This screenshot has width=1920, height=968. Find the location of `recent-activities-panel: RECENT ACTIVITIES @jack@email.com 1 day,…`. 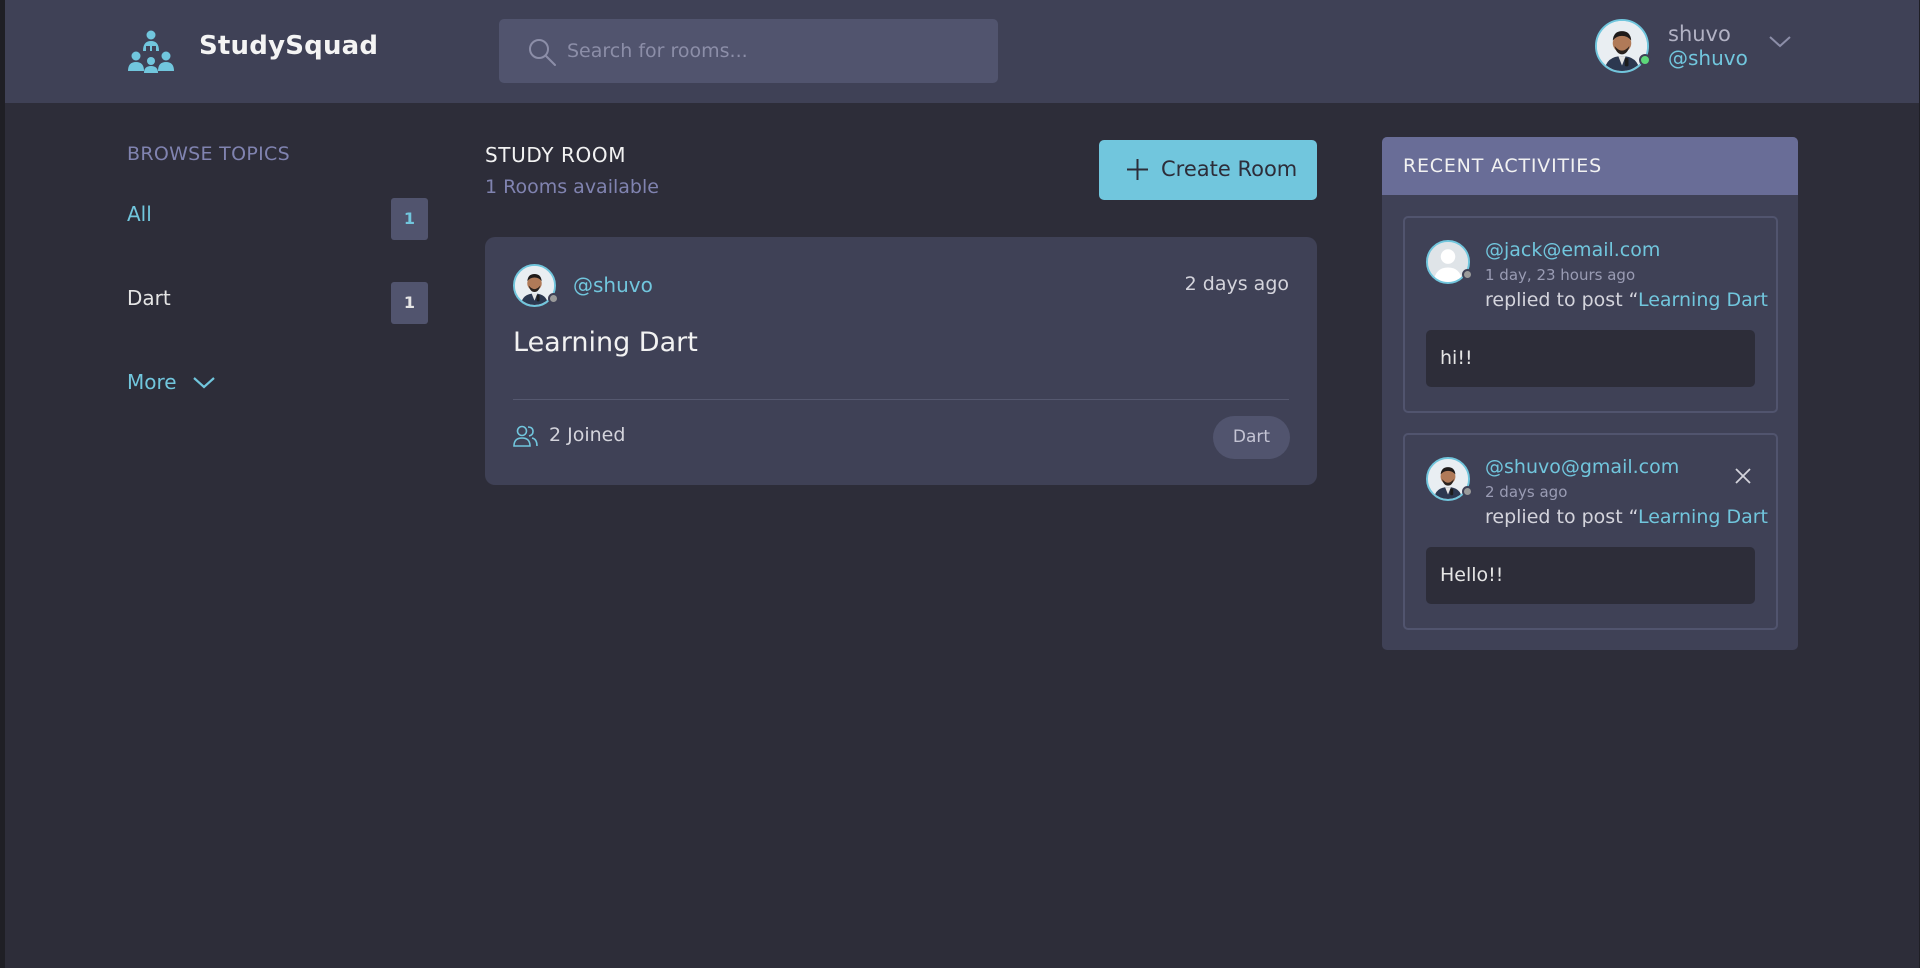

recent-activities-panel: RECENT ACTIVITIES @jack@email.com 1 day,… is located at coordinates (1590, 393).